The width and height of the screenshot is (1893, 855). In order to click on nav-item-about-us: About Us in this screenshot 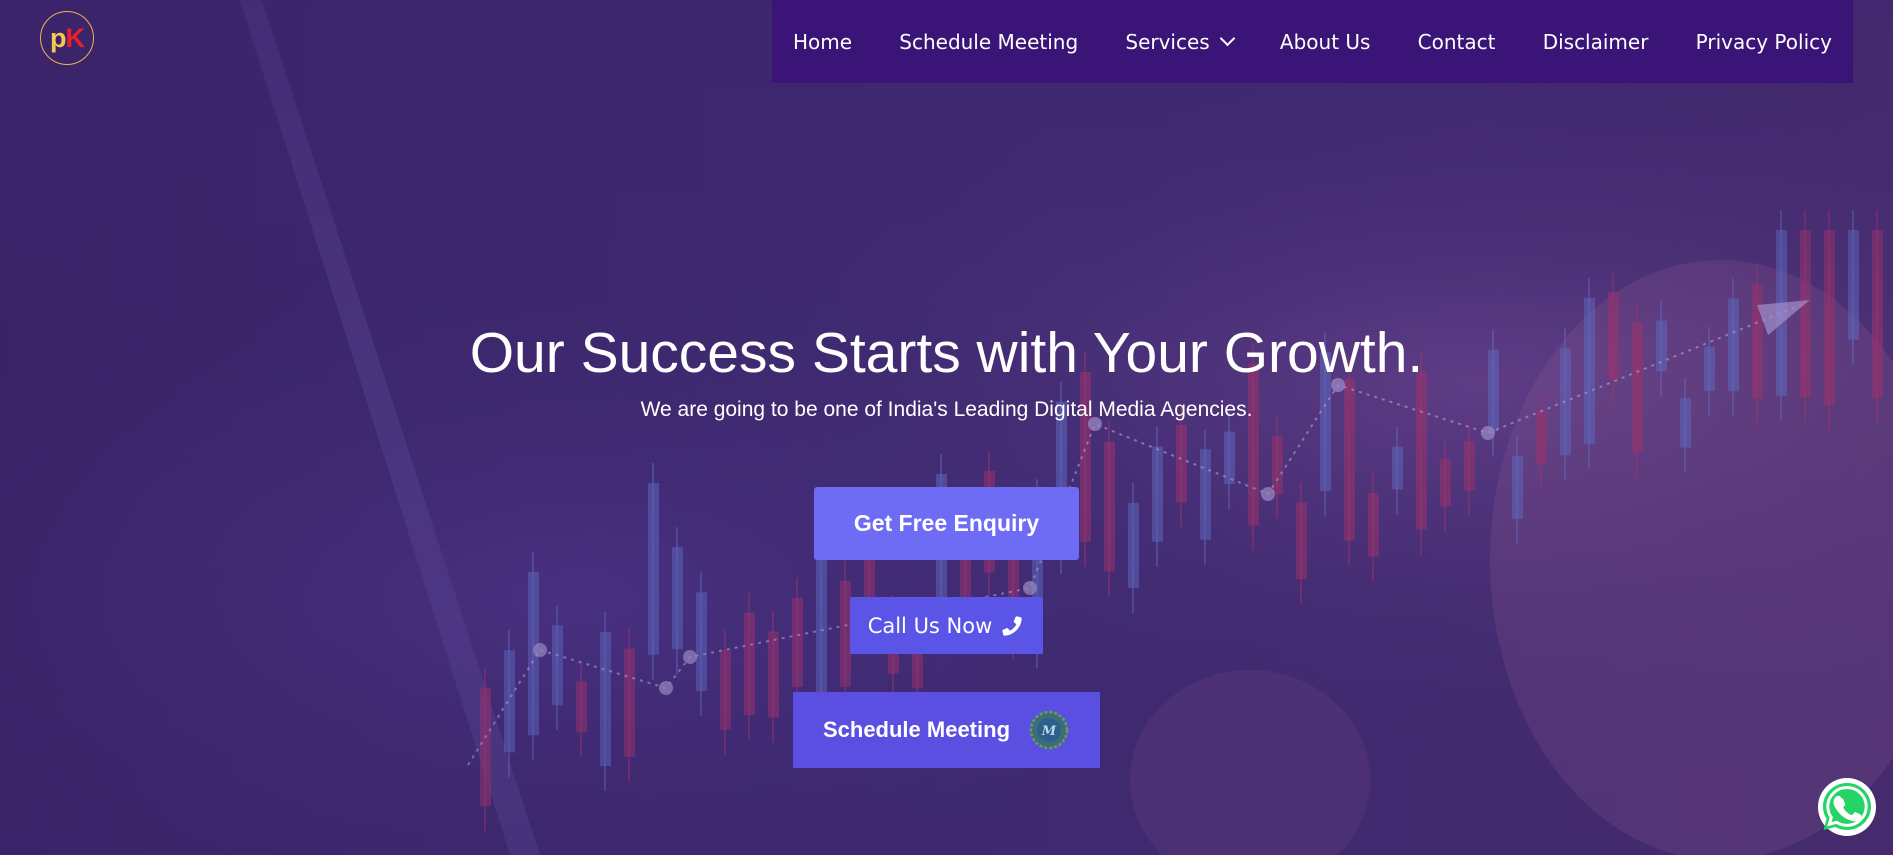, I will do `click(1325, 42)`.